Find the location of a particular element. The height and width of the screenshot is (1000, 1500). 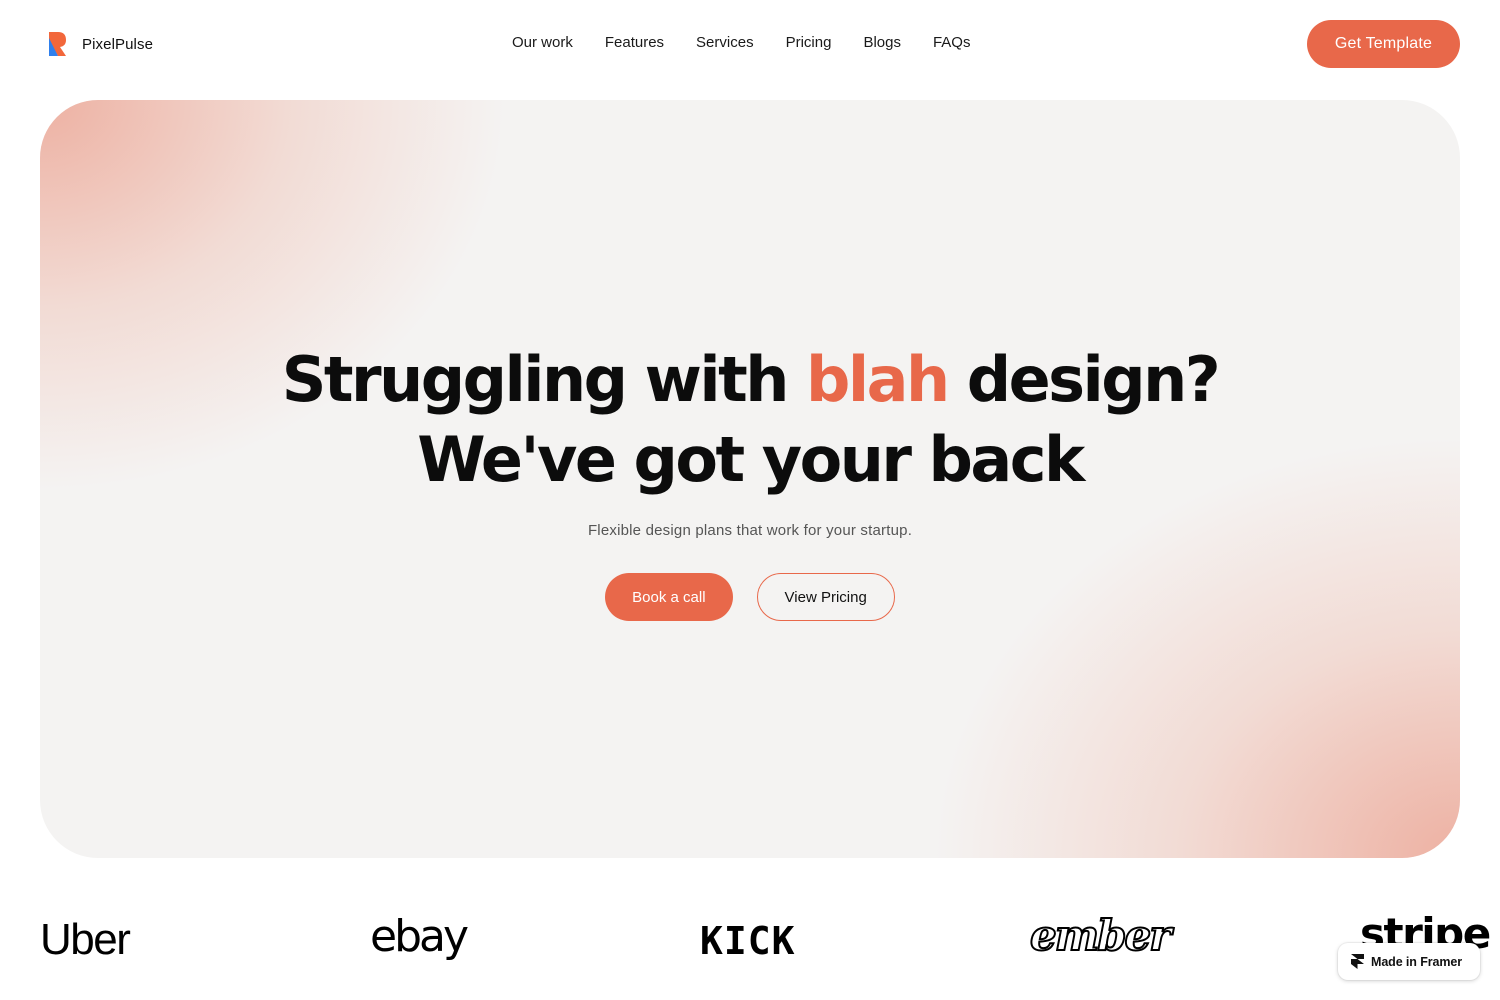

view-pricing-button: View Pricing is located at coordinates (825, 597).